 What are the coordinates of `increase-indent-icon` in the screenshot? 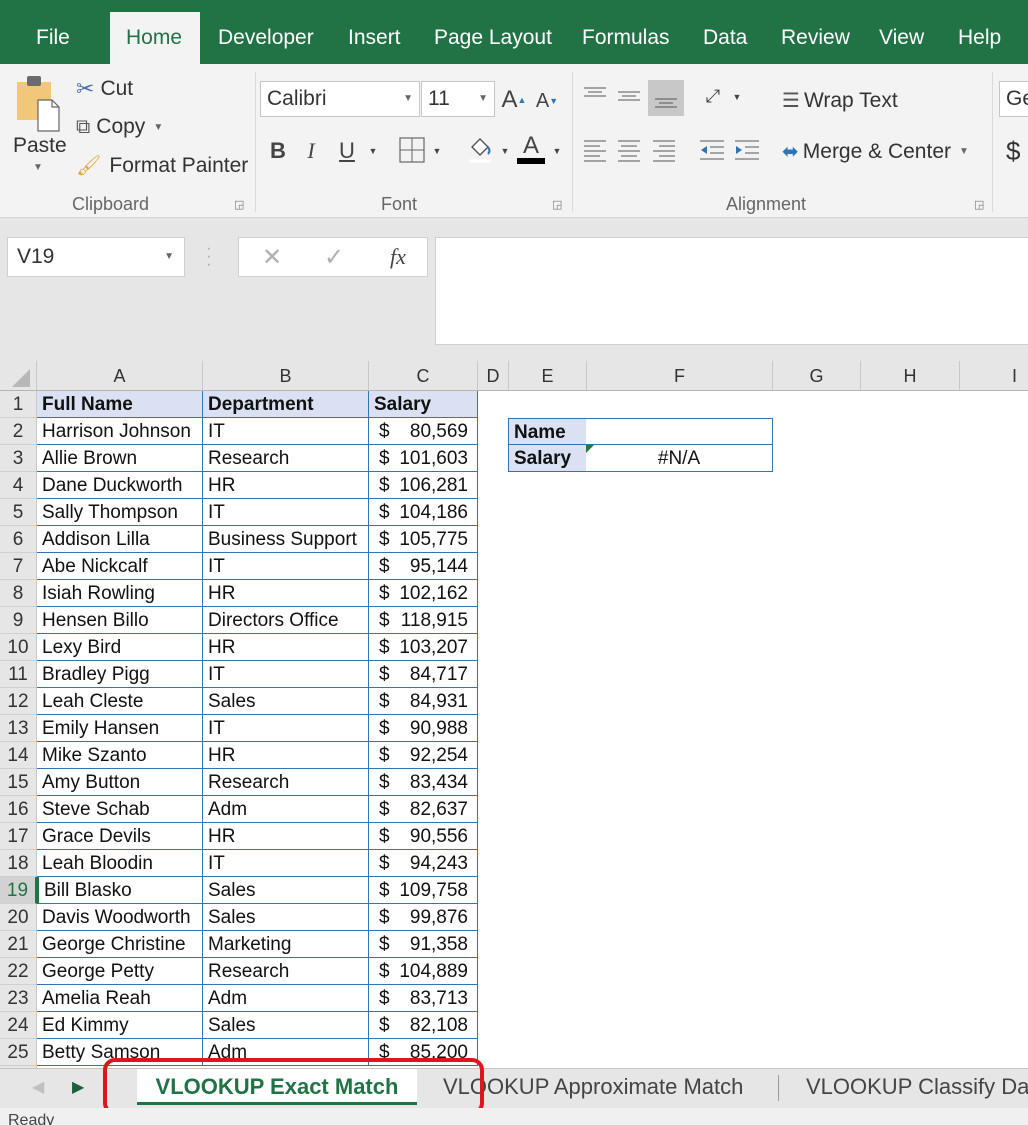 It's located at (747, 150).